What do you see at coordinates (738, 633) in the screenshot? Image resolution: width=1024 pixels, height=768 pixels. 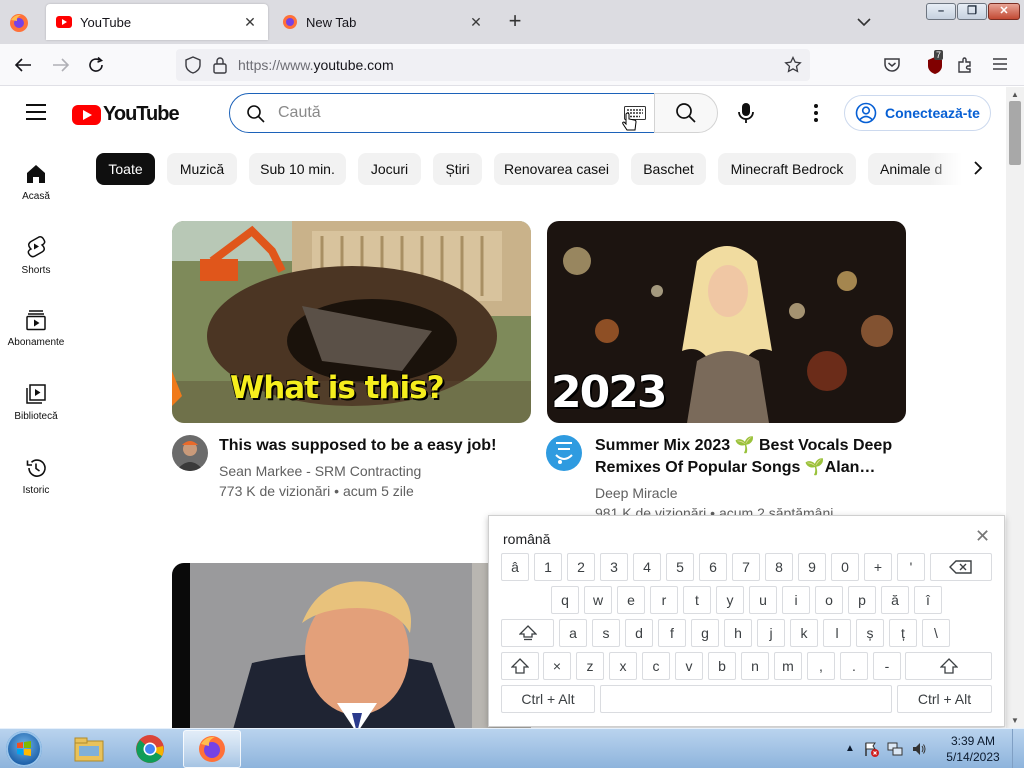 I see `key: h` at bounding box center [738, 633].